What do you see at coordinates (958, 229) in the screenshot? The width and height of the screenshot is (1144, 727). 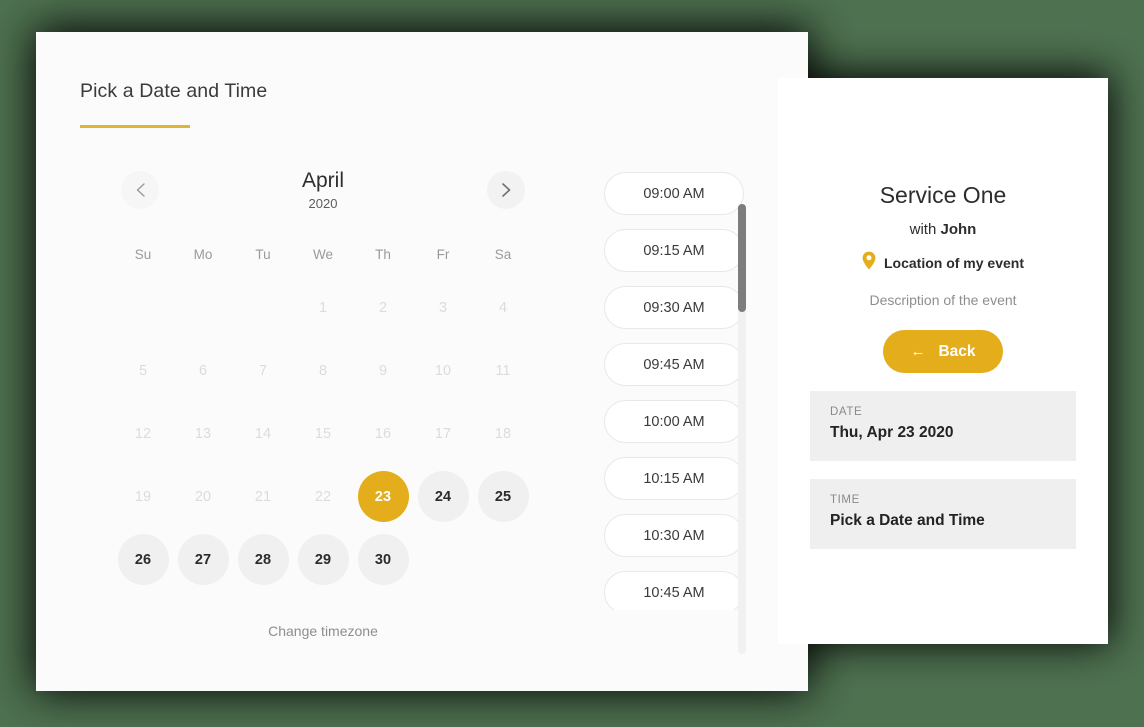 I see `provider-name: John` at bounding box center [958, 229].